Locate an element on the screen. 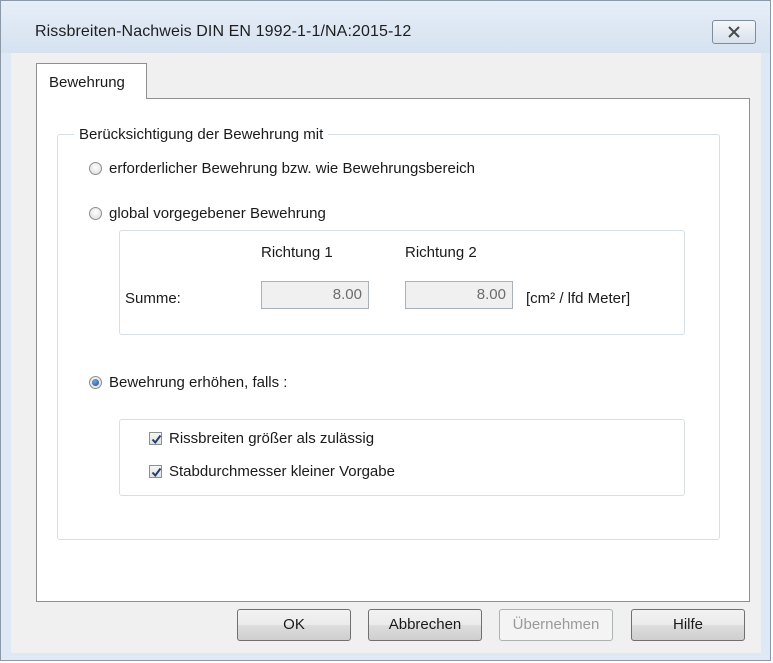 Image resolution: width=773 pixels, height=663 pixels. direction-2-value-field: 8.00 is located at coordinates (459, 295).